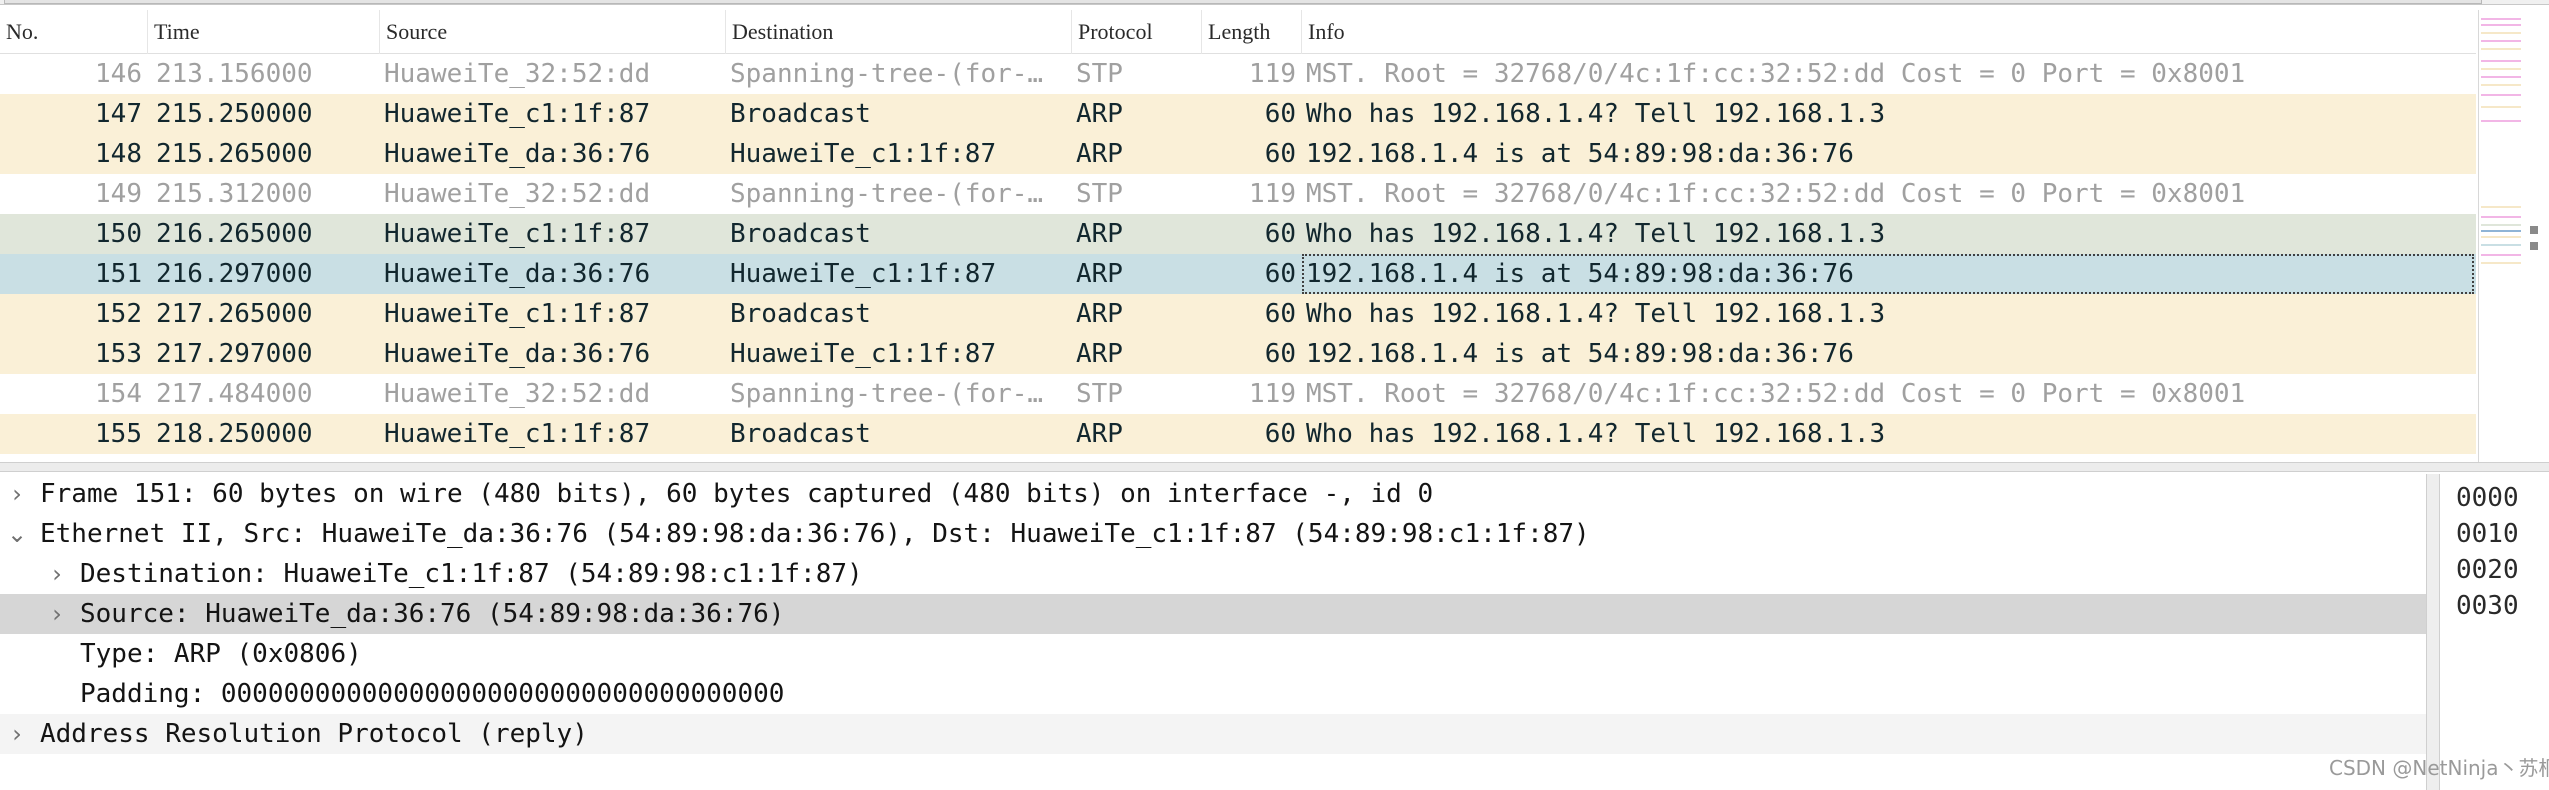 The width and height of the screenshot is (2549, 790). What do you see at coordinates (899, 32) in the screenshot?
I see `column-header-destination: Destination` at bounding box center [899, 32].